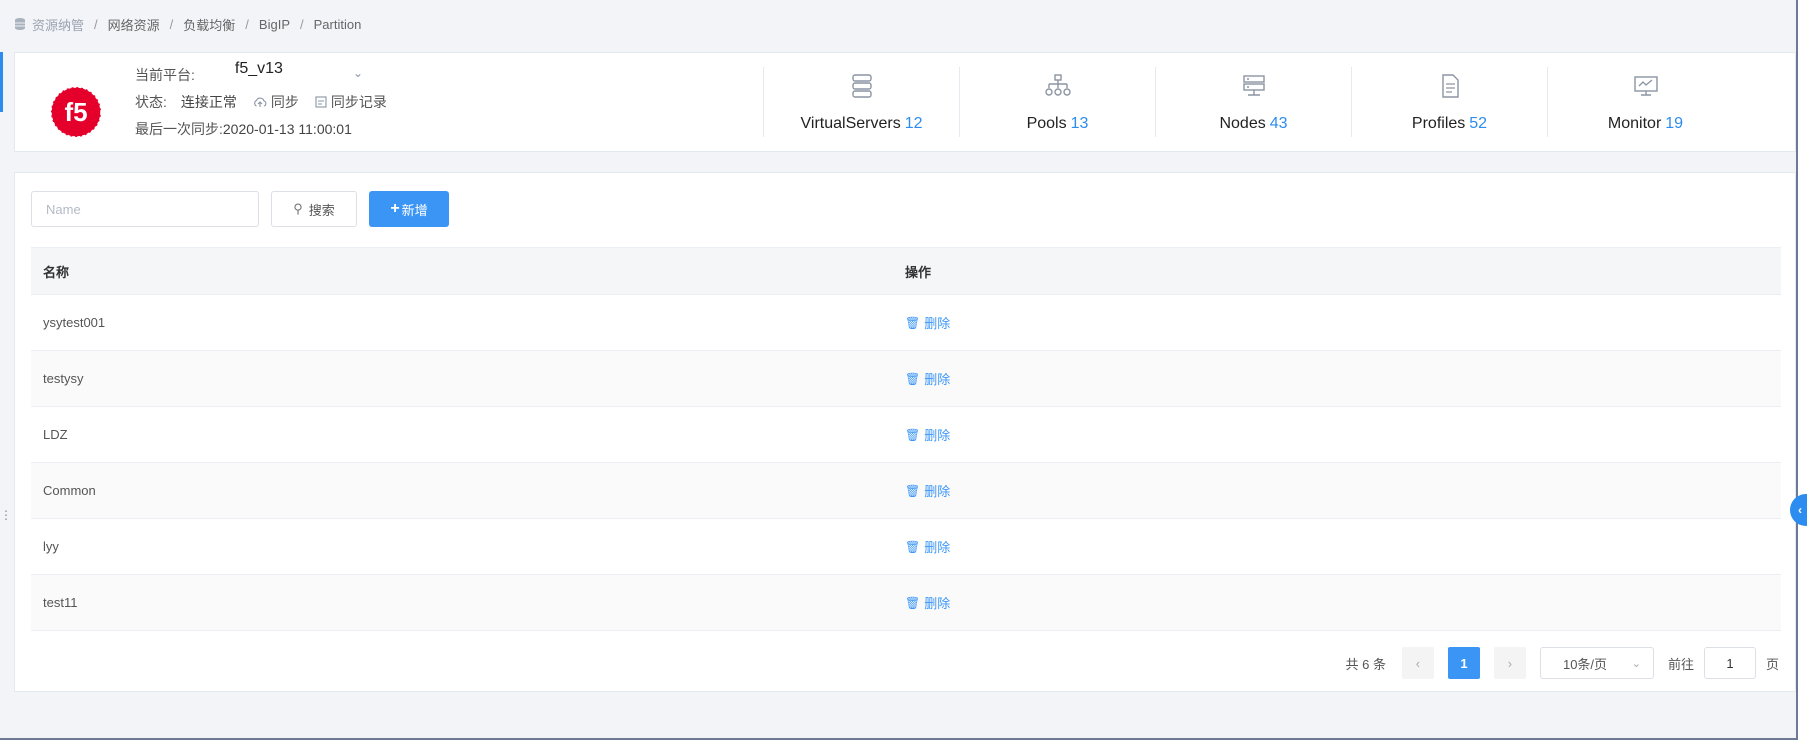 The image size is (1807, 751). I want to click on breadcrumb-item-network: 网络资源, so click(134, 24).